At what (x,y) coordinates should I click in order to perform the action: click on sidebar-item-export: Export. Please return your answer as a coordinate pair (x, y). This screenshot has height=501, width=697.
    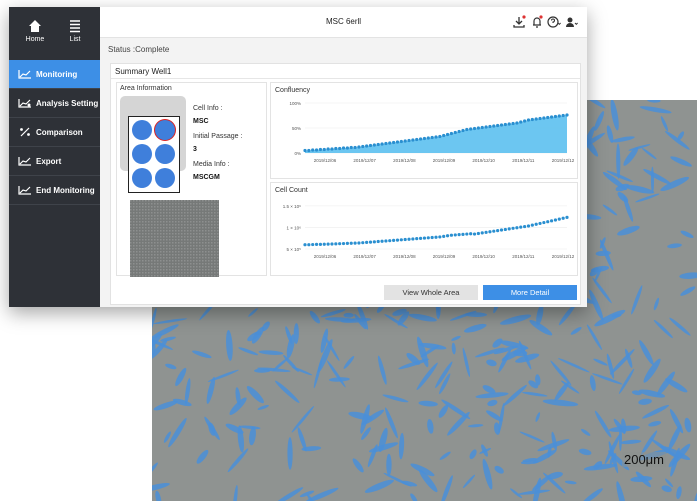
    Looking at the image, I should click on (54, 161).